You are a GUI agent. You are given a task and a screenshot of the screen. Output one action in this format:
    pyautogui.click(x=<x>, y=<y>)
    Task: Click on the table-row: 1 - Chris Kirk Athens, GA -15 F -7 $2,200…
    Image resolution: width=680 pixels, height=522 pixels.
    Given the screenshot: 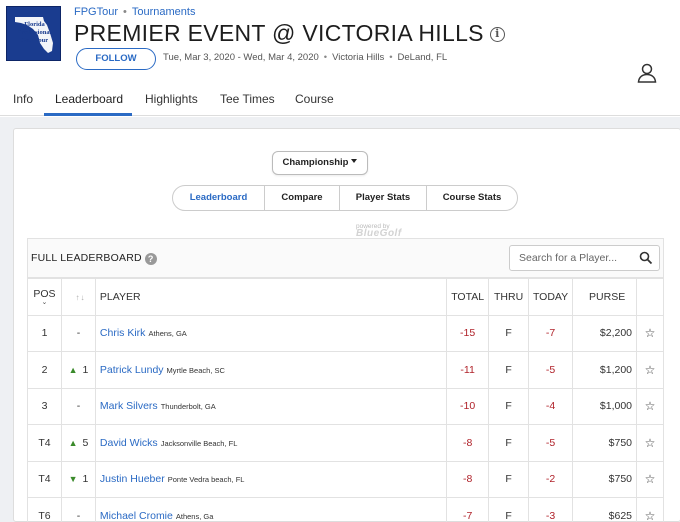 What is the action you would take?
    pyautogui.click(x=345, y=333)
    